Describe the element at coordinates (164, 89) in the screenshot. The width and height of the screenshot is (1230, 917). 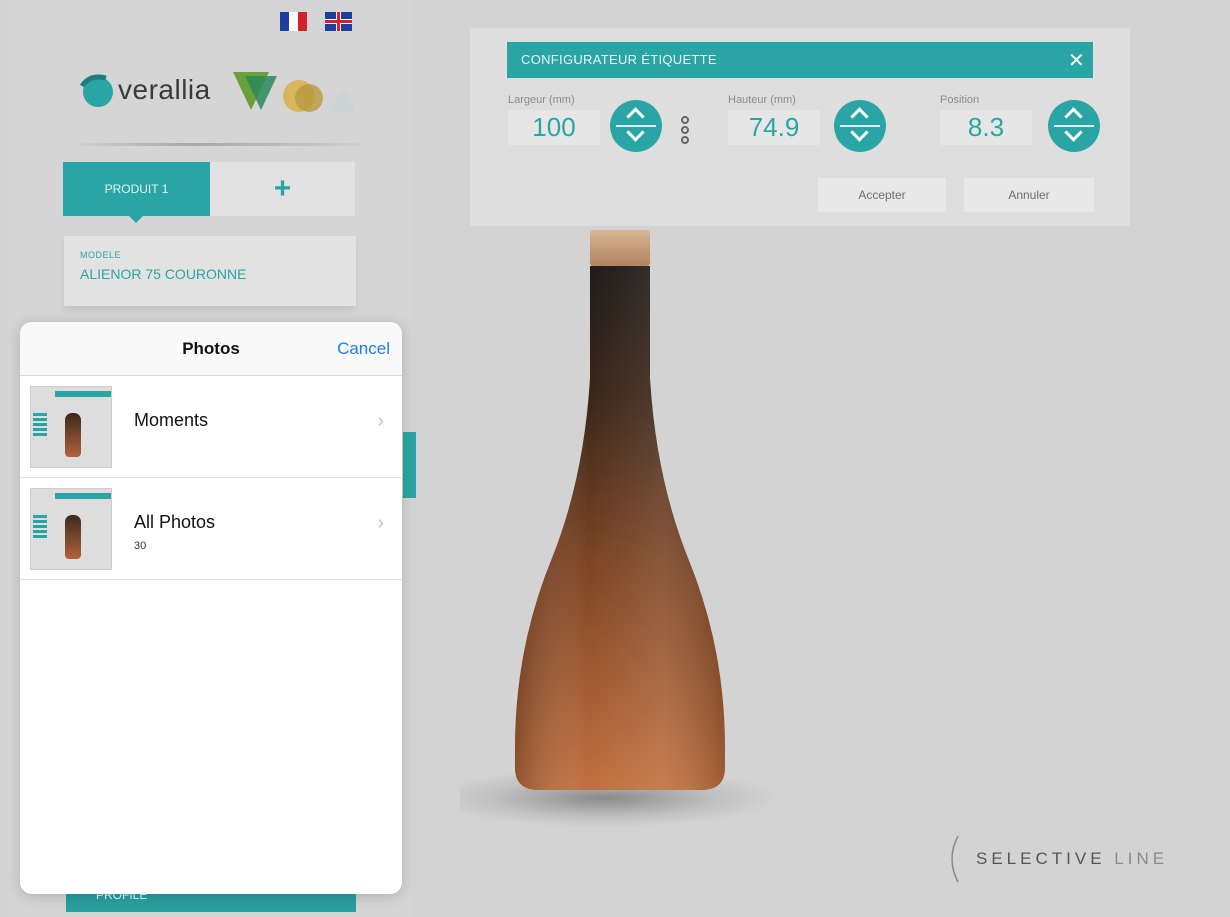
I see `logo-text: verallia` at that location.